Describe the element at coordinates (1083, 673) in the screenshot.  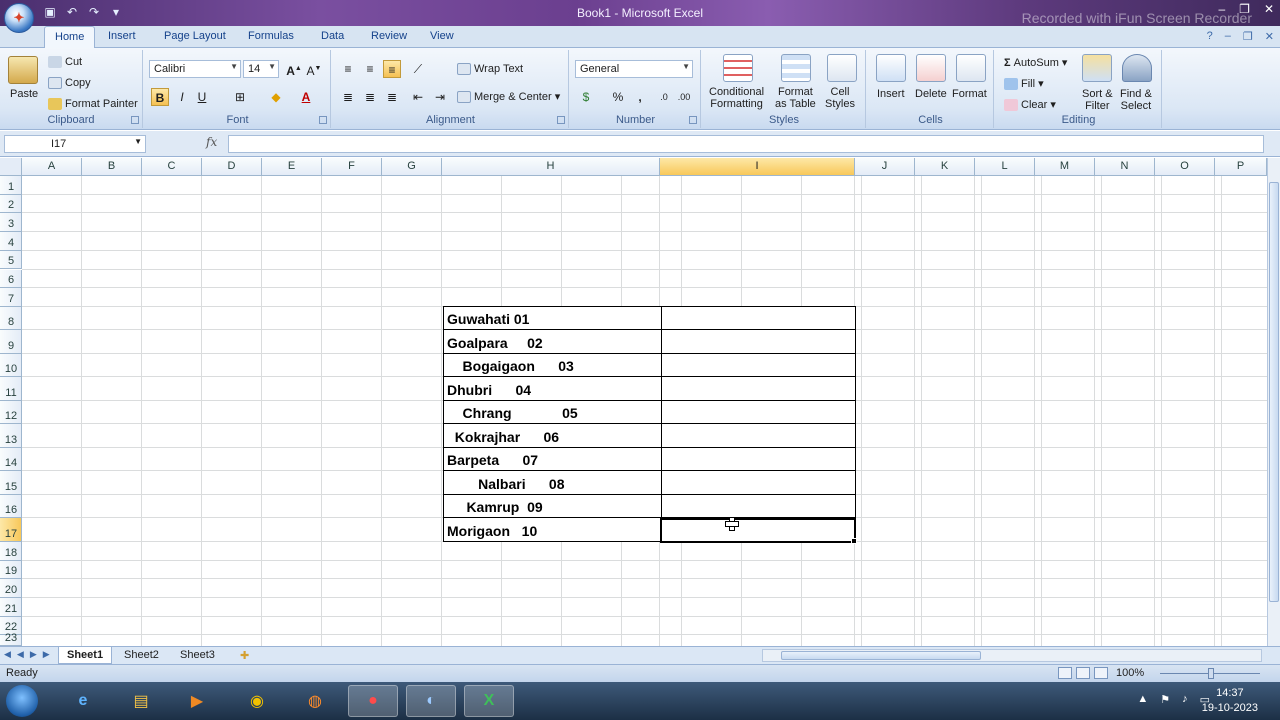
I see `page-layout-view-icon` at that location.